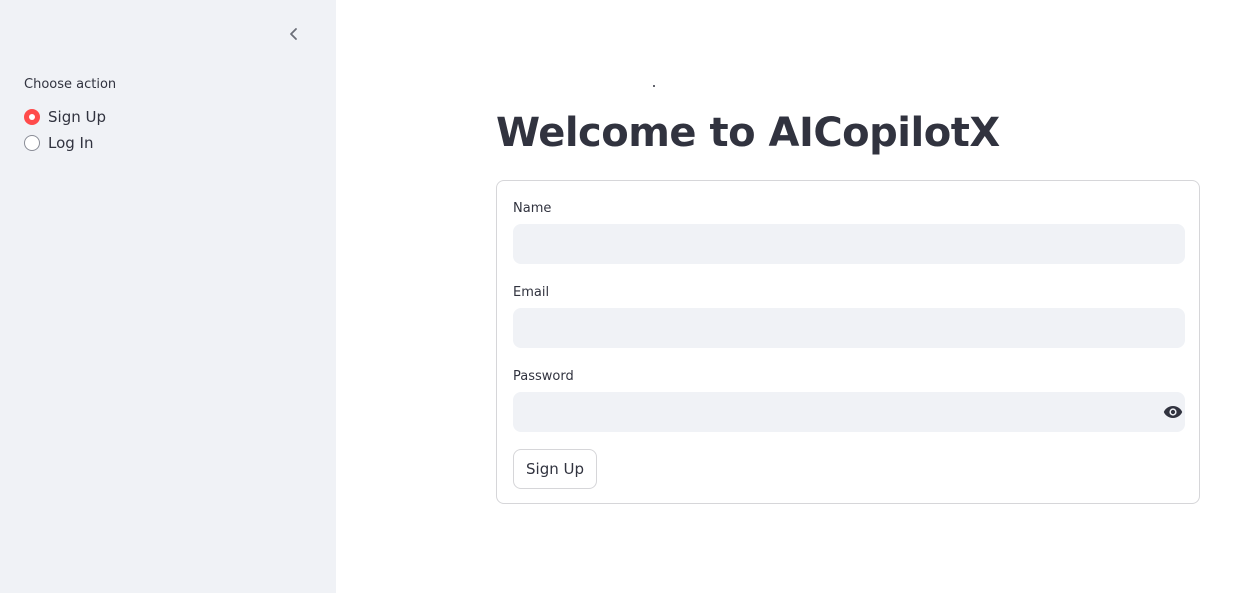 Image resolution: width=1253 pixels, height=593 pixels. I want to click on password-field, so click(849, 412).